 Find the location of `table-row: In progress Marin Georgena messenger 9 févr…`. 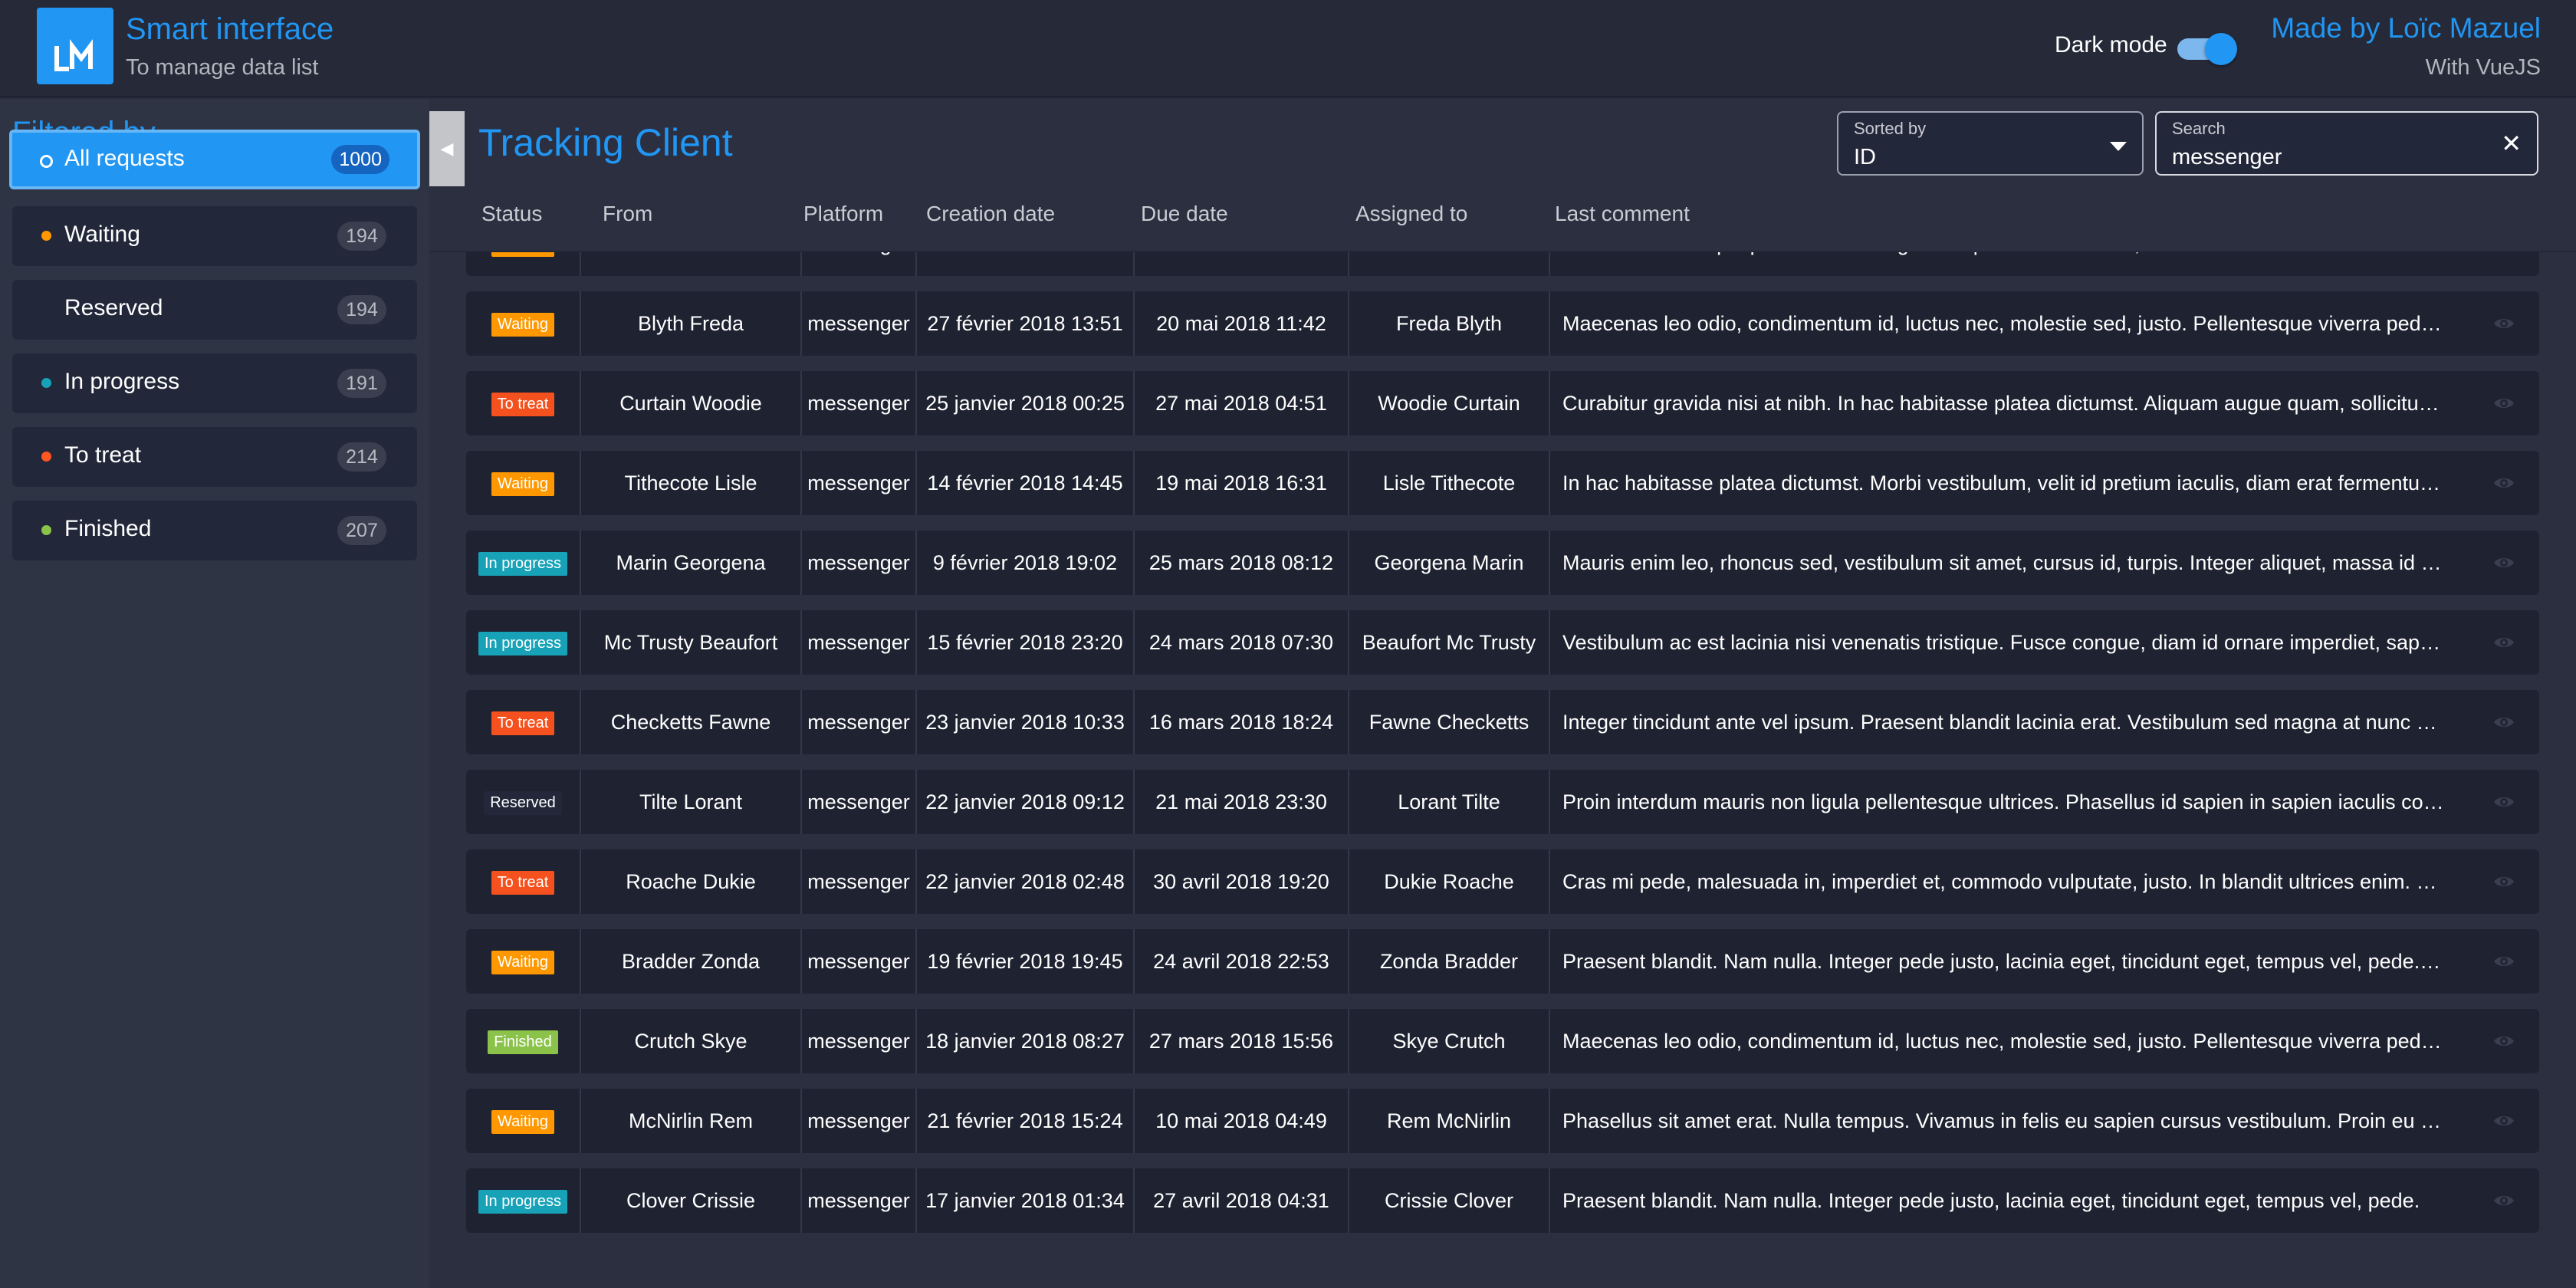

table-row: In progress Marin Georgena messenger 9 févr… is located at coordinates (1503, 563).